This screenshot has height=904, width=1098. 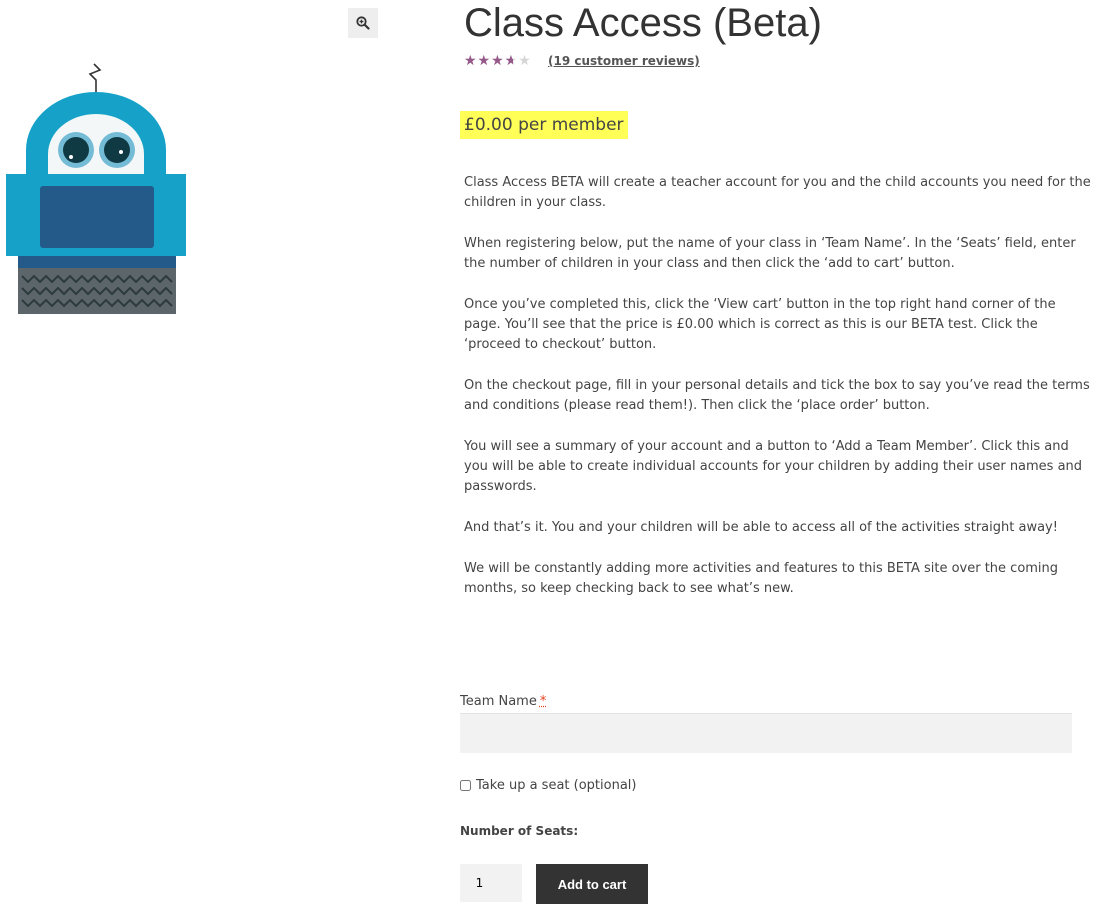 I want to click on team-name-input, so click(x=766, y=733).